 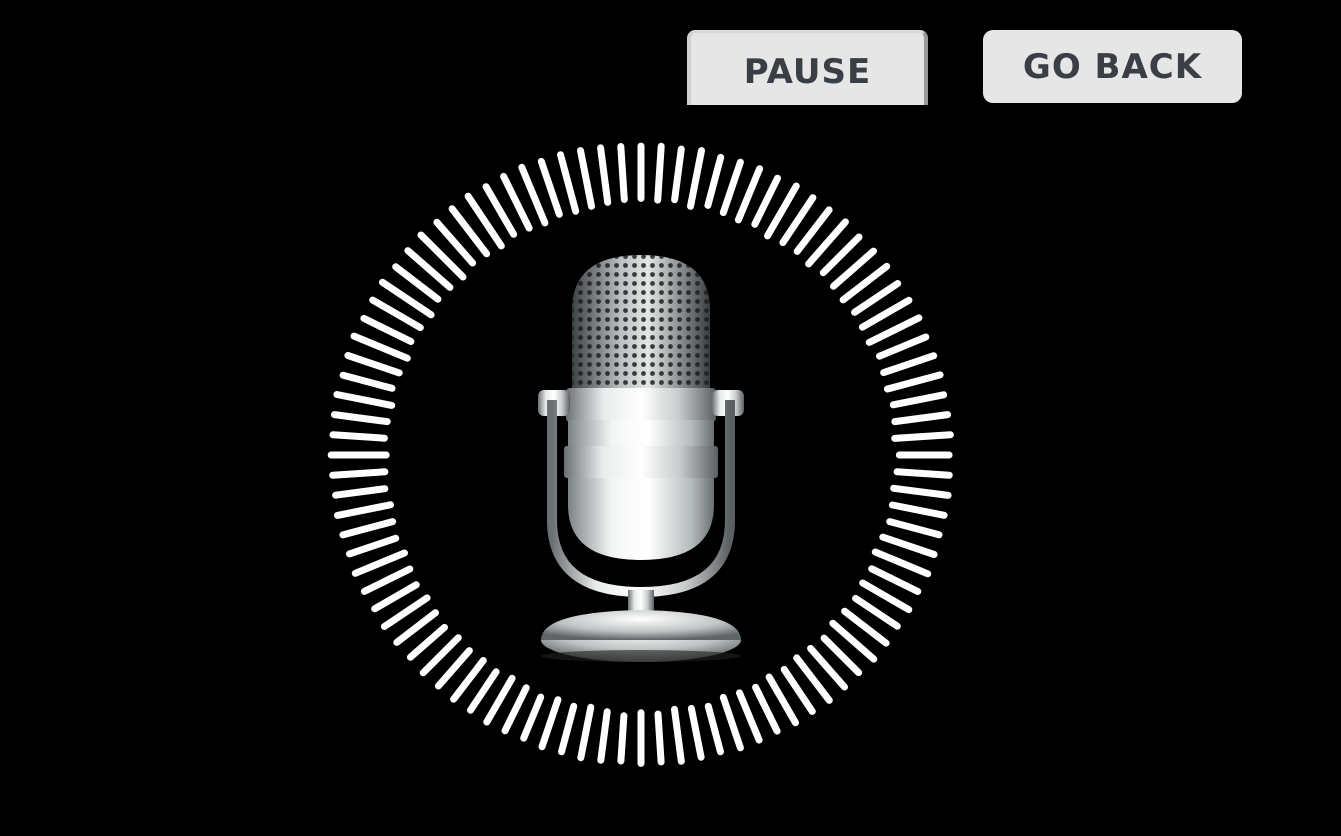 What do you see at coordinates (1112, 66) in the screenshot?
I see `go-back-button: GO BACK` at bounding box center [1112, 66].